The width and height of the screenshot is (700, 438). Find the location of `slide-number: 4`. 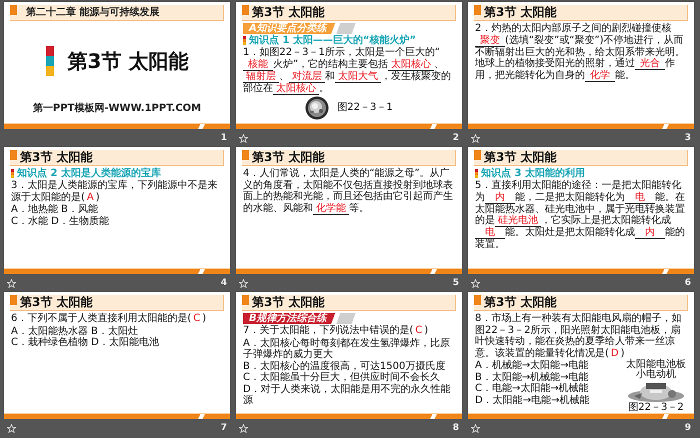

slide-number: 4 is located at coordinates (223, 283).